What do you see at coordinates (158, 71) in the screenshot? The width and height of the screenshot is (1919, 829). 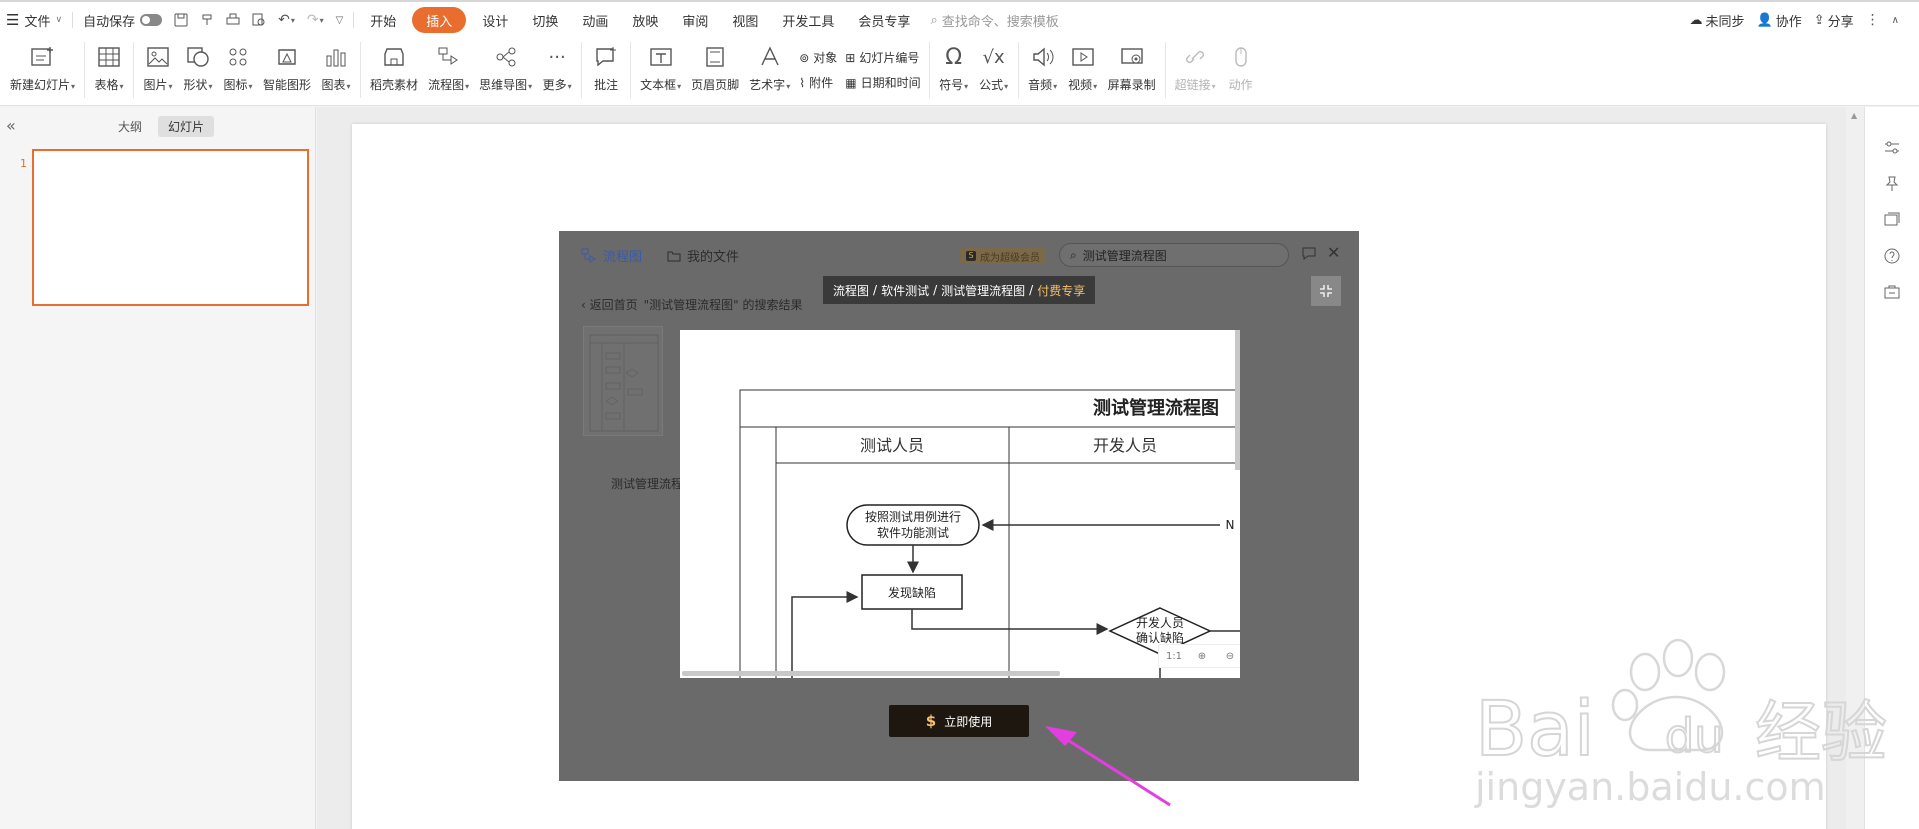 I see `picture-button: 图片▾` at bounding box center [158, 71].